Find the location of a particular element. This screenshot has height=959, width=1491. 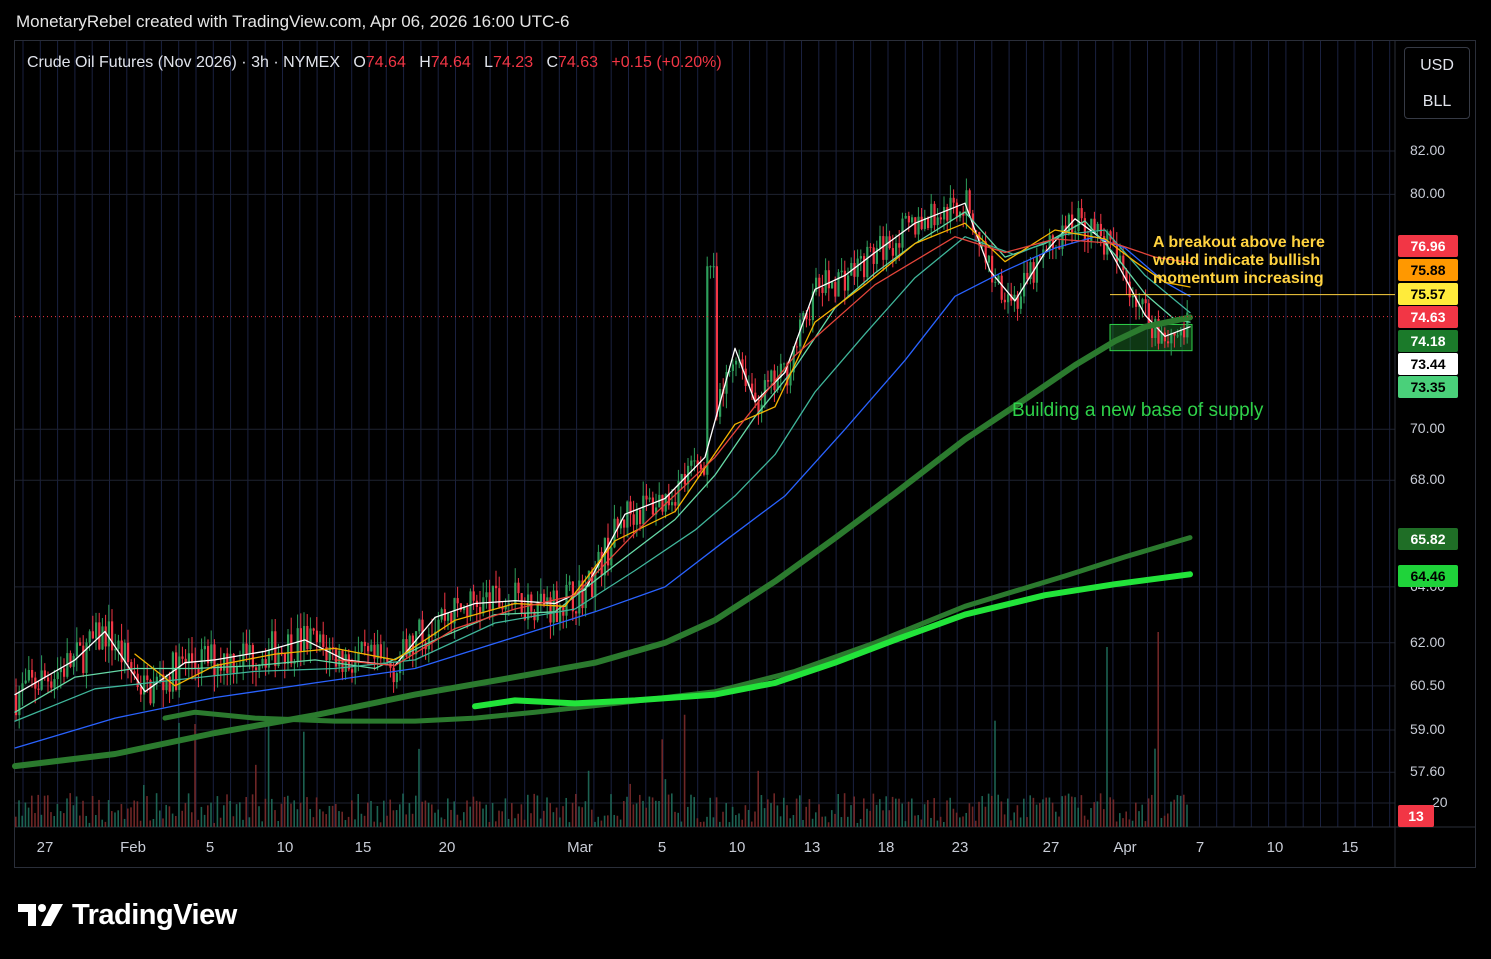

price-tag: 74.63 is located at coordinates (1428, 317).